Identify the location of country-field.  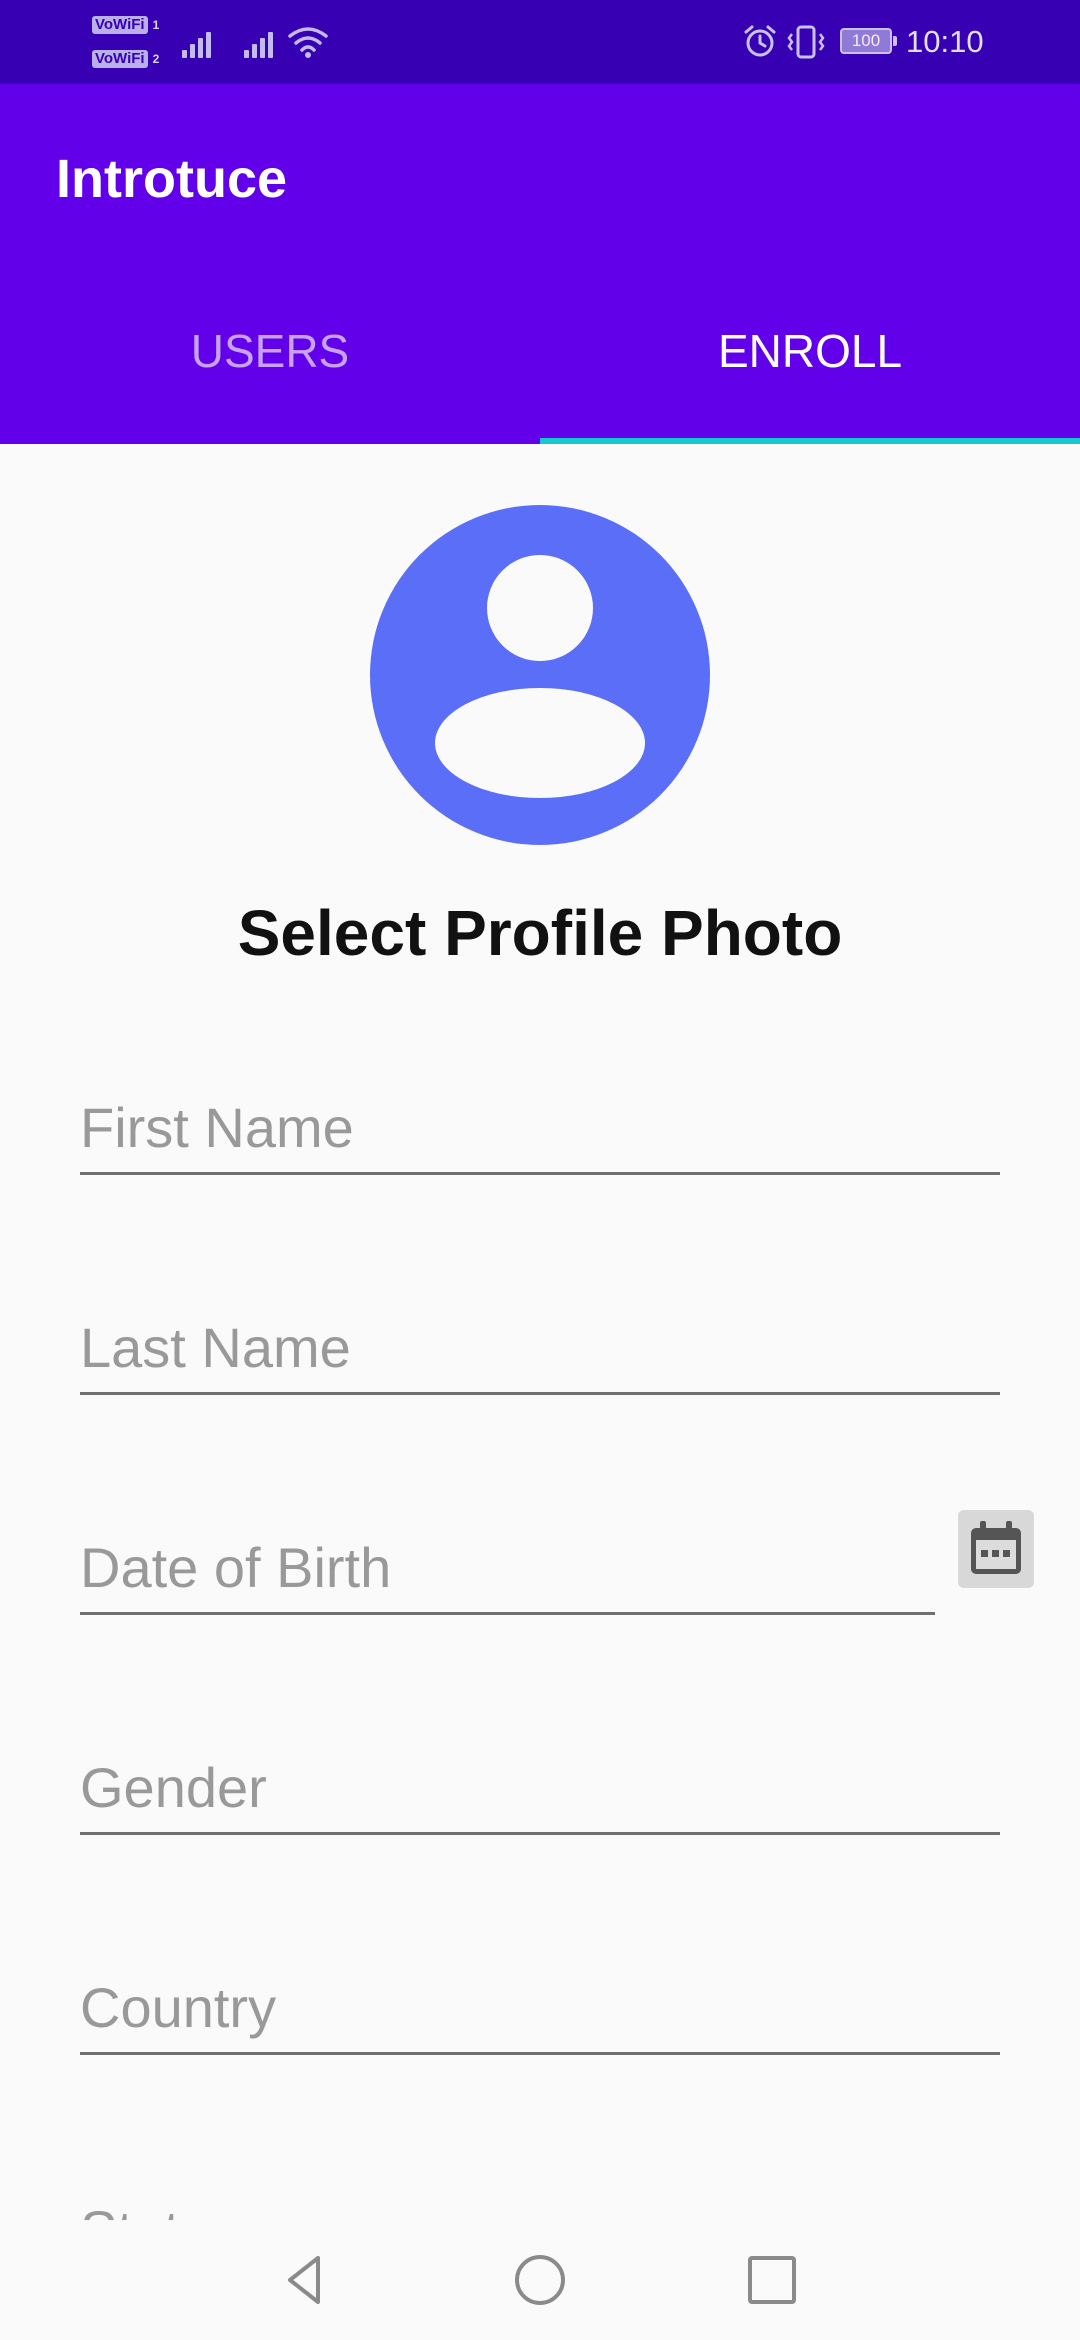
(540, 2005).